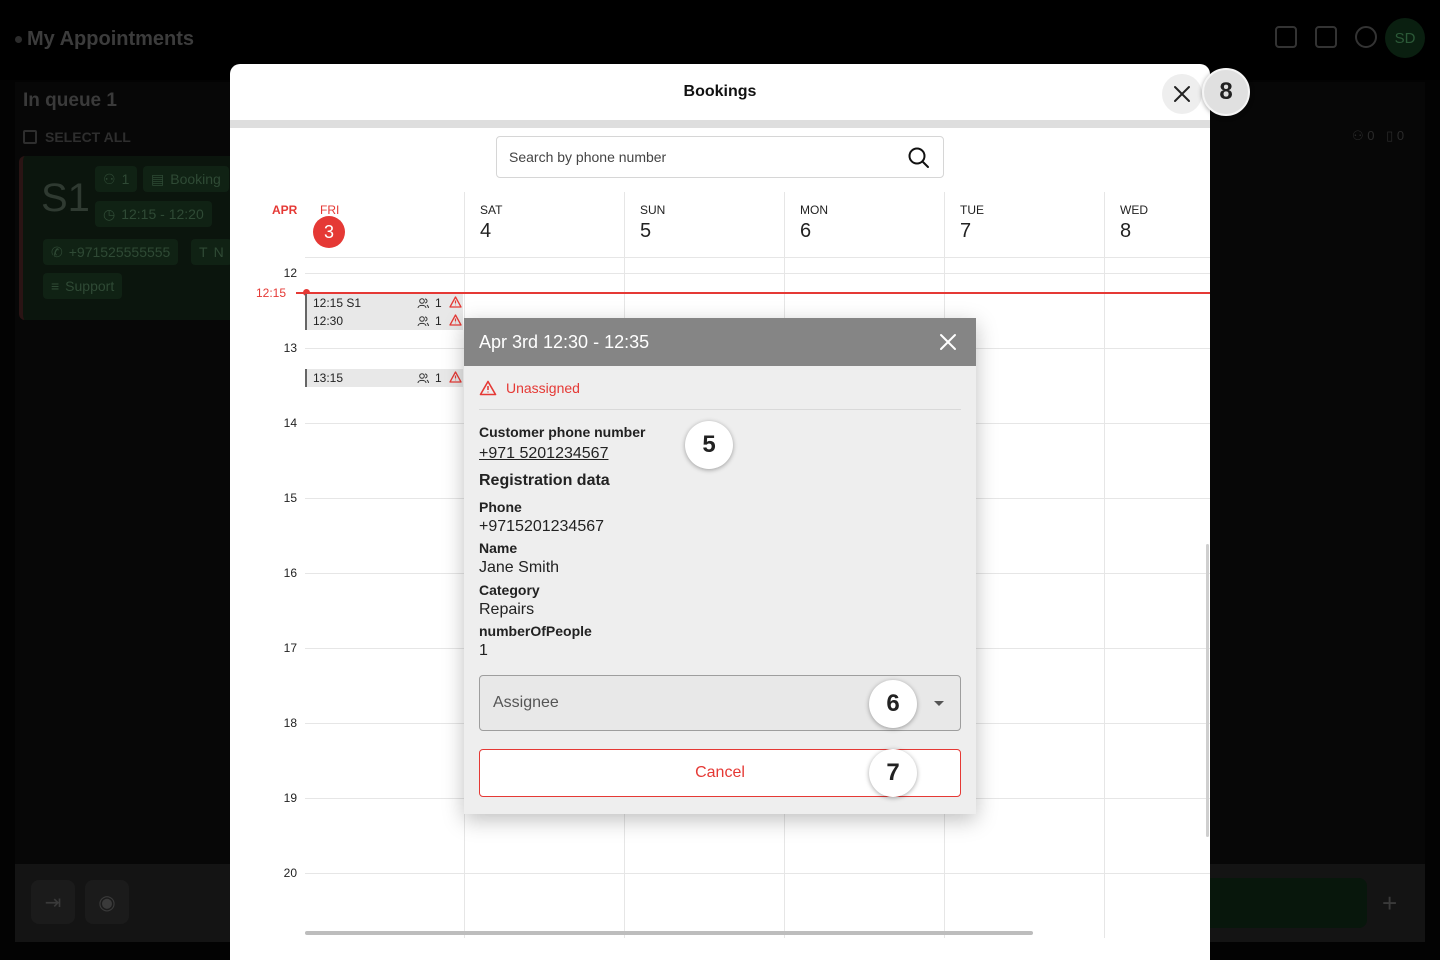 The height and width of the screenshot is (960, 1440). I want to click on field-value-name: Jane Smith, so click(519, 567).